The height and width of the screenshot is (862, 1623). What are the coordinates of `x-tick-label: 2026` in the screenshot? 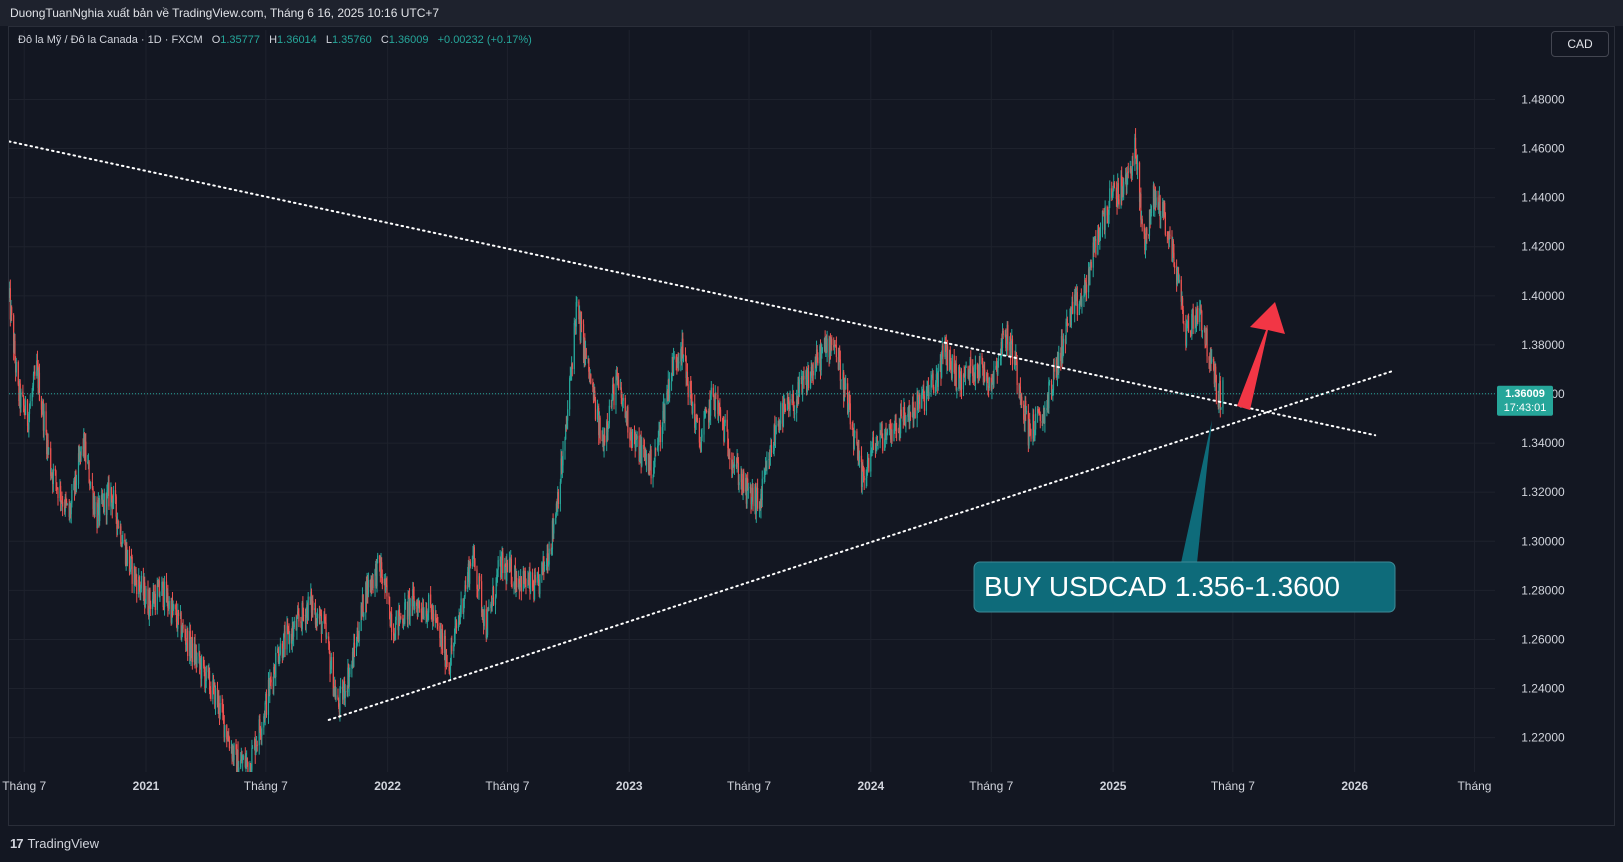 It's located at (1354, 786).